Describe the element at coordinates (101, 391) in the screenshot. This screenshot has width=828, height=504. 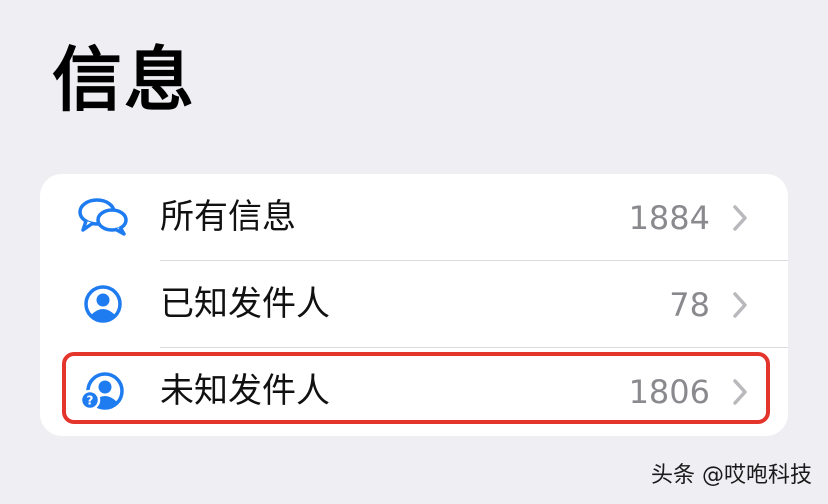
I see `unknown-sender-icon: ?` at that location.